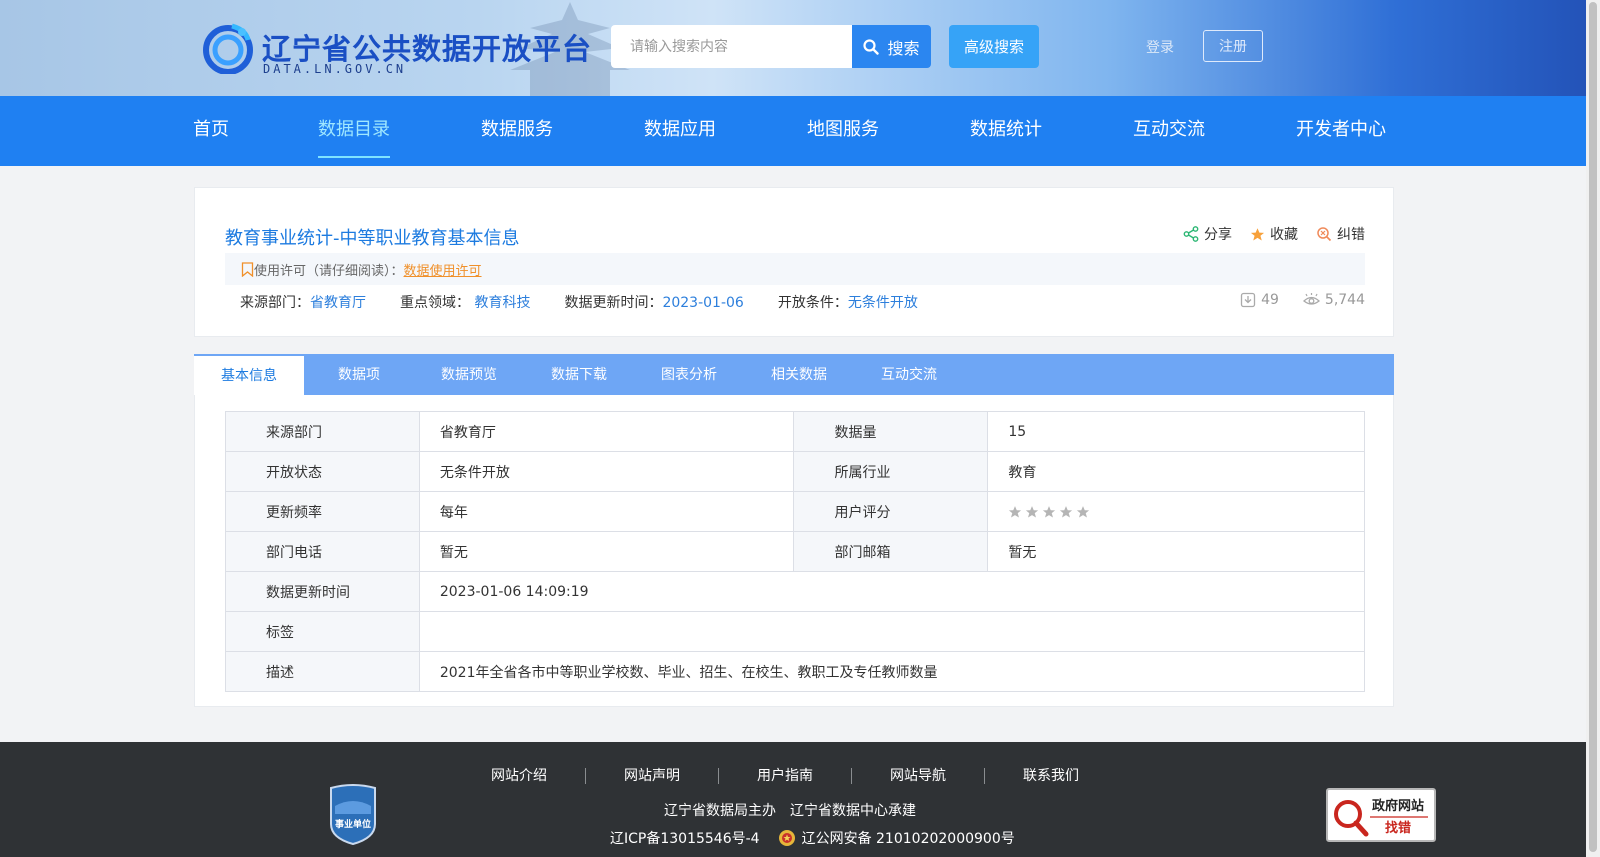  I want to click on footer-link-sitemap: 网站导航, so click(918, 776).